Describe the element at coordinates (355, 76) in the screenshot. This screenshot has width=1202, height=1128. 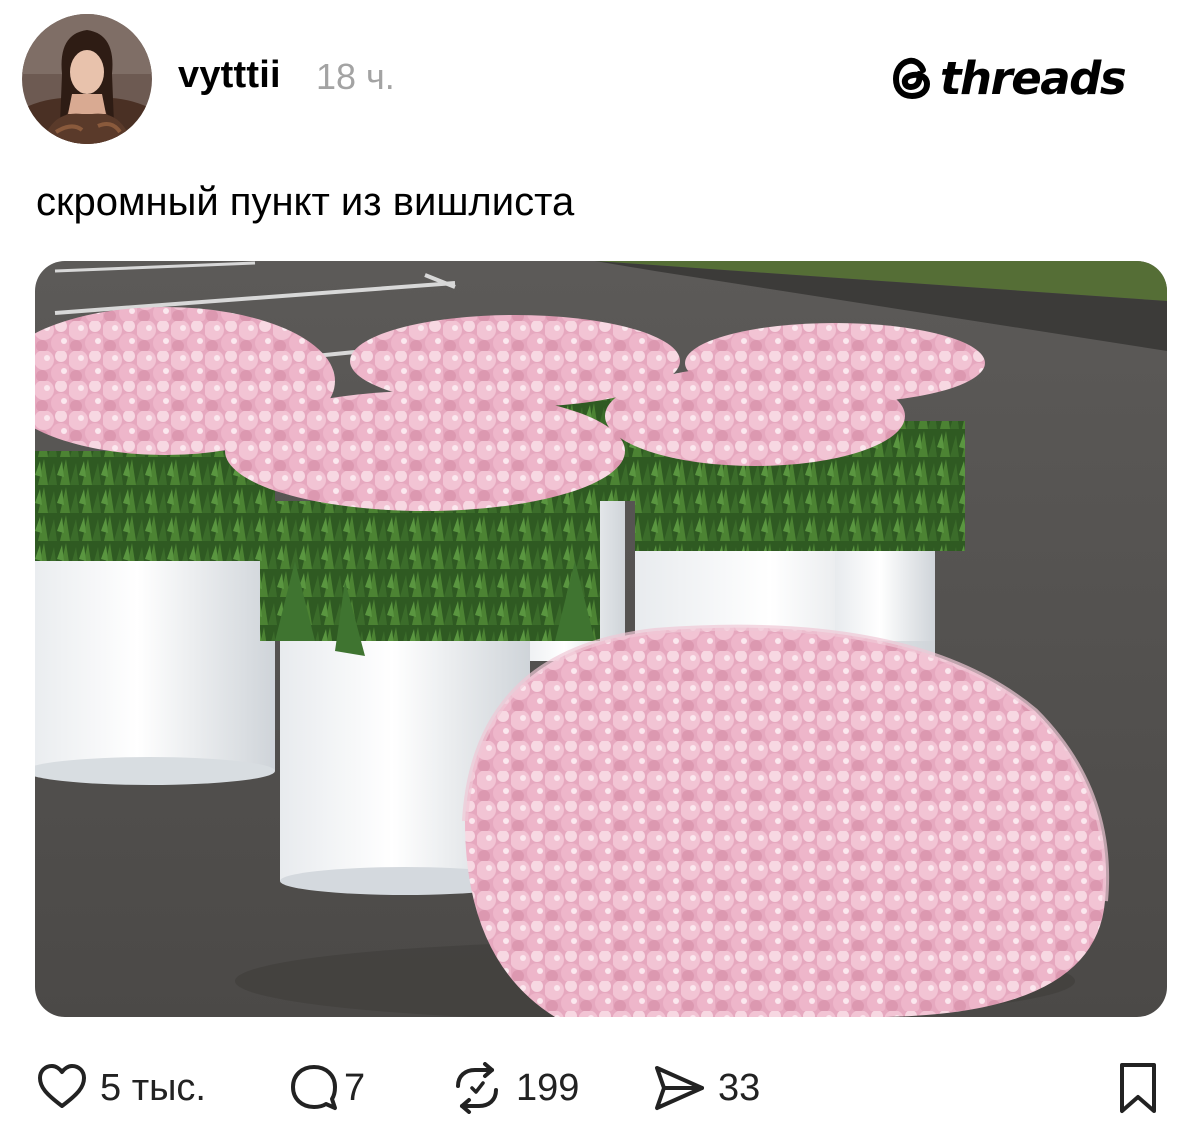
I see `post-timestamp: 18 ч.` at that location.